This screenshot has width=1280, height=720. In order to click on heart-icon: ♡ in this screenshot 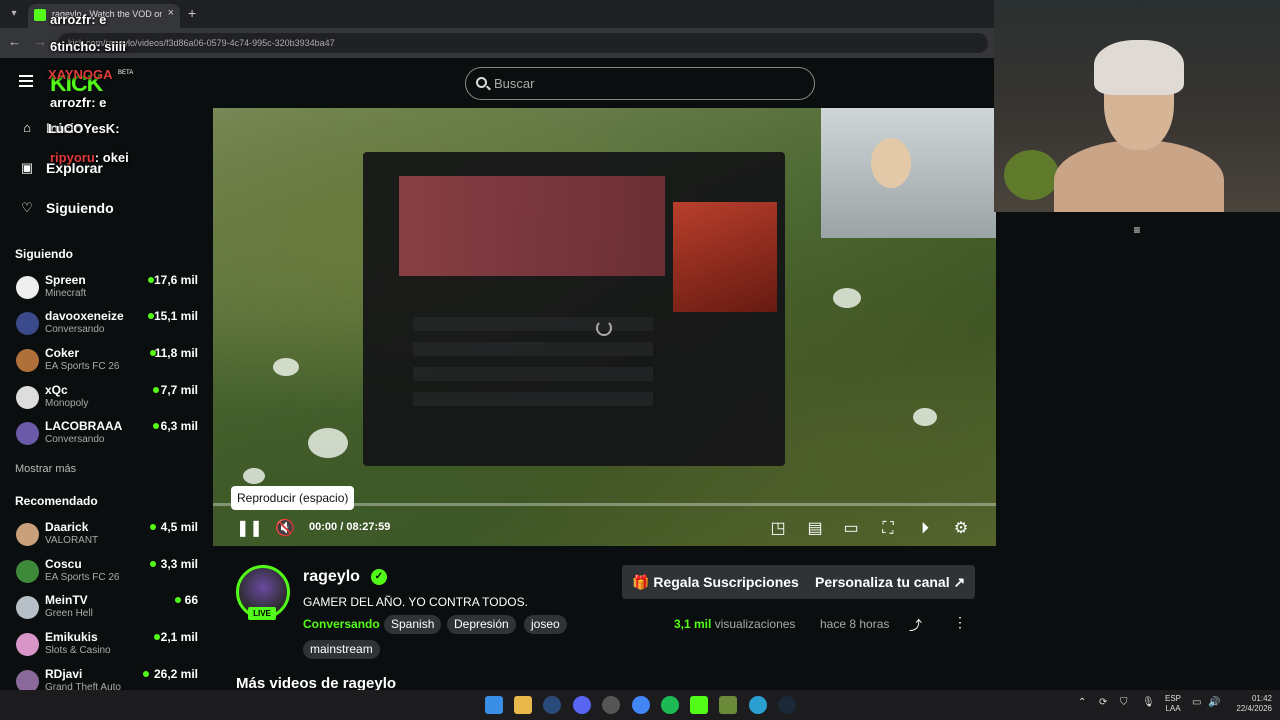, I will do `click(27, 207)`.